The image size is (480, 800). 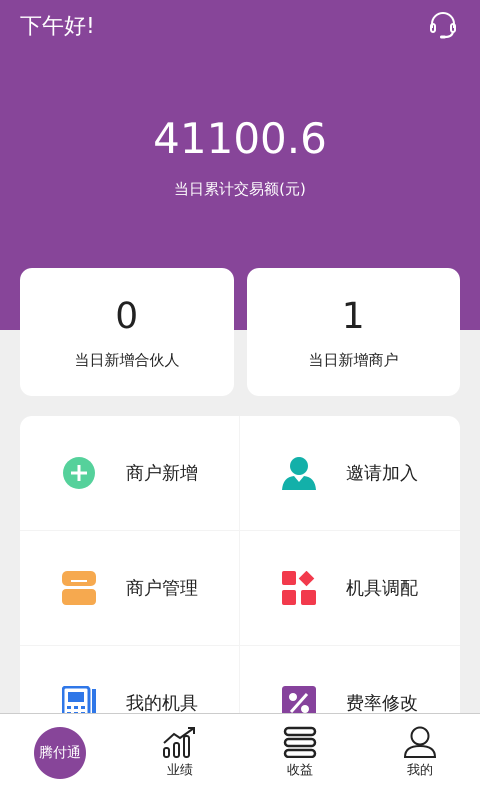 I want to click on amount-value: 41100.6, so click(x=240, y=139).